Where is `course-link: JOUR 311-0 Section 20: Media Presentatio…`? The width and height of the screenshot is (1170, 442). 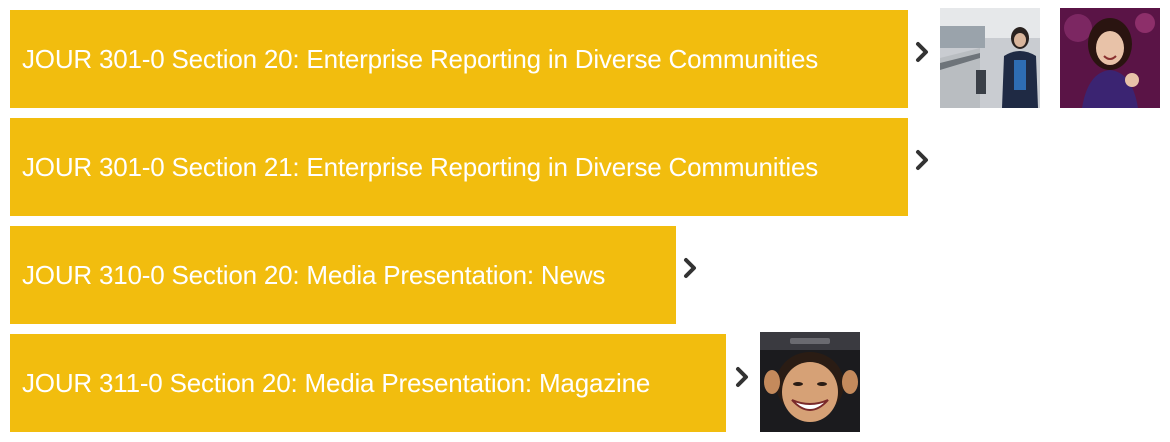
course-link: JOUR 311-0 Section 20: Media Presentatio… is located at coordinates (368, 383).